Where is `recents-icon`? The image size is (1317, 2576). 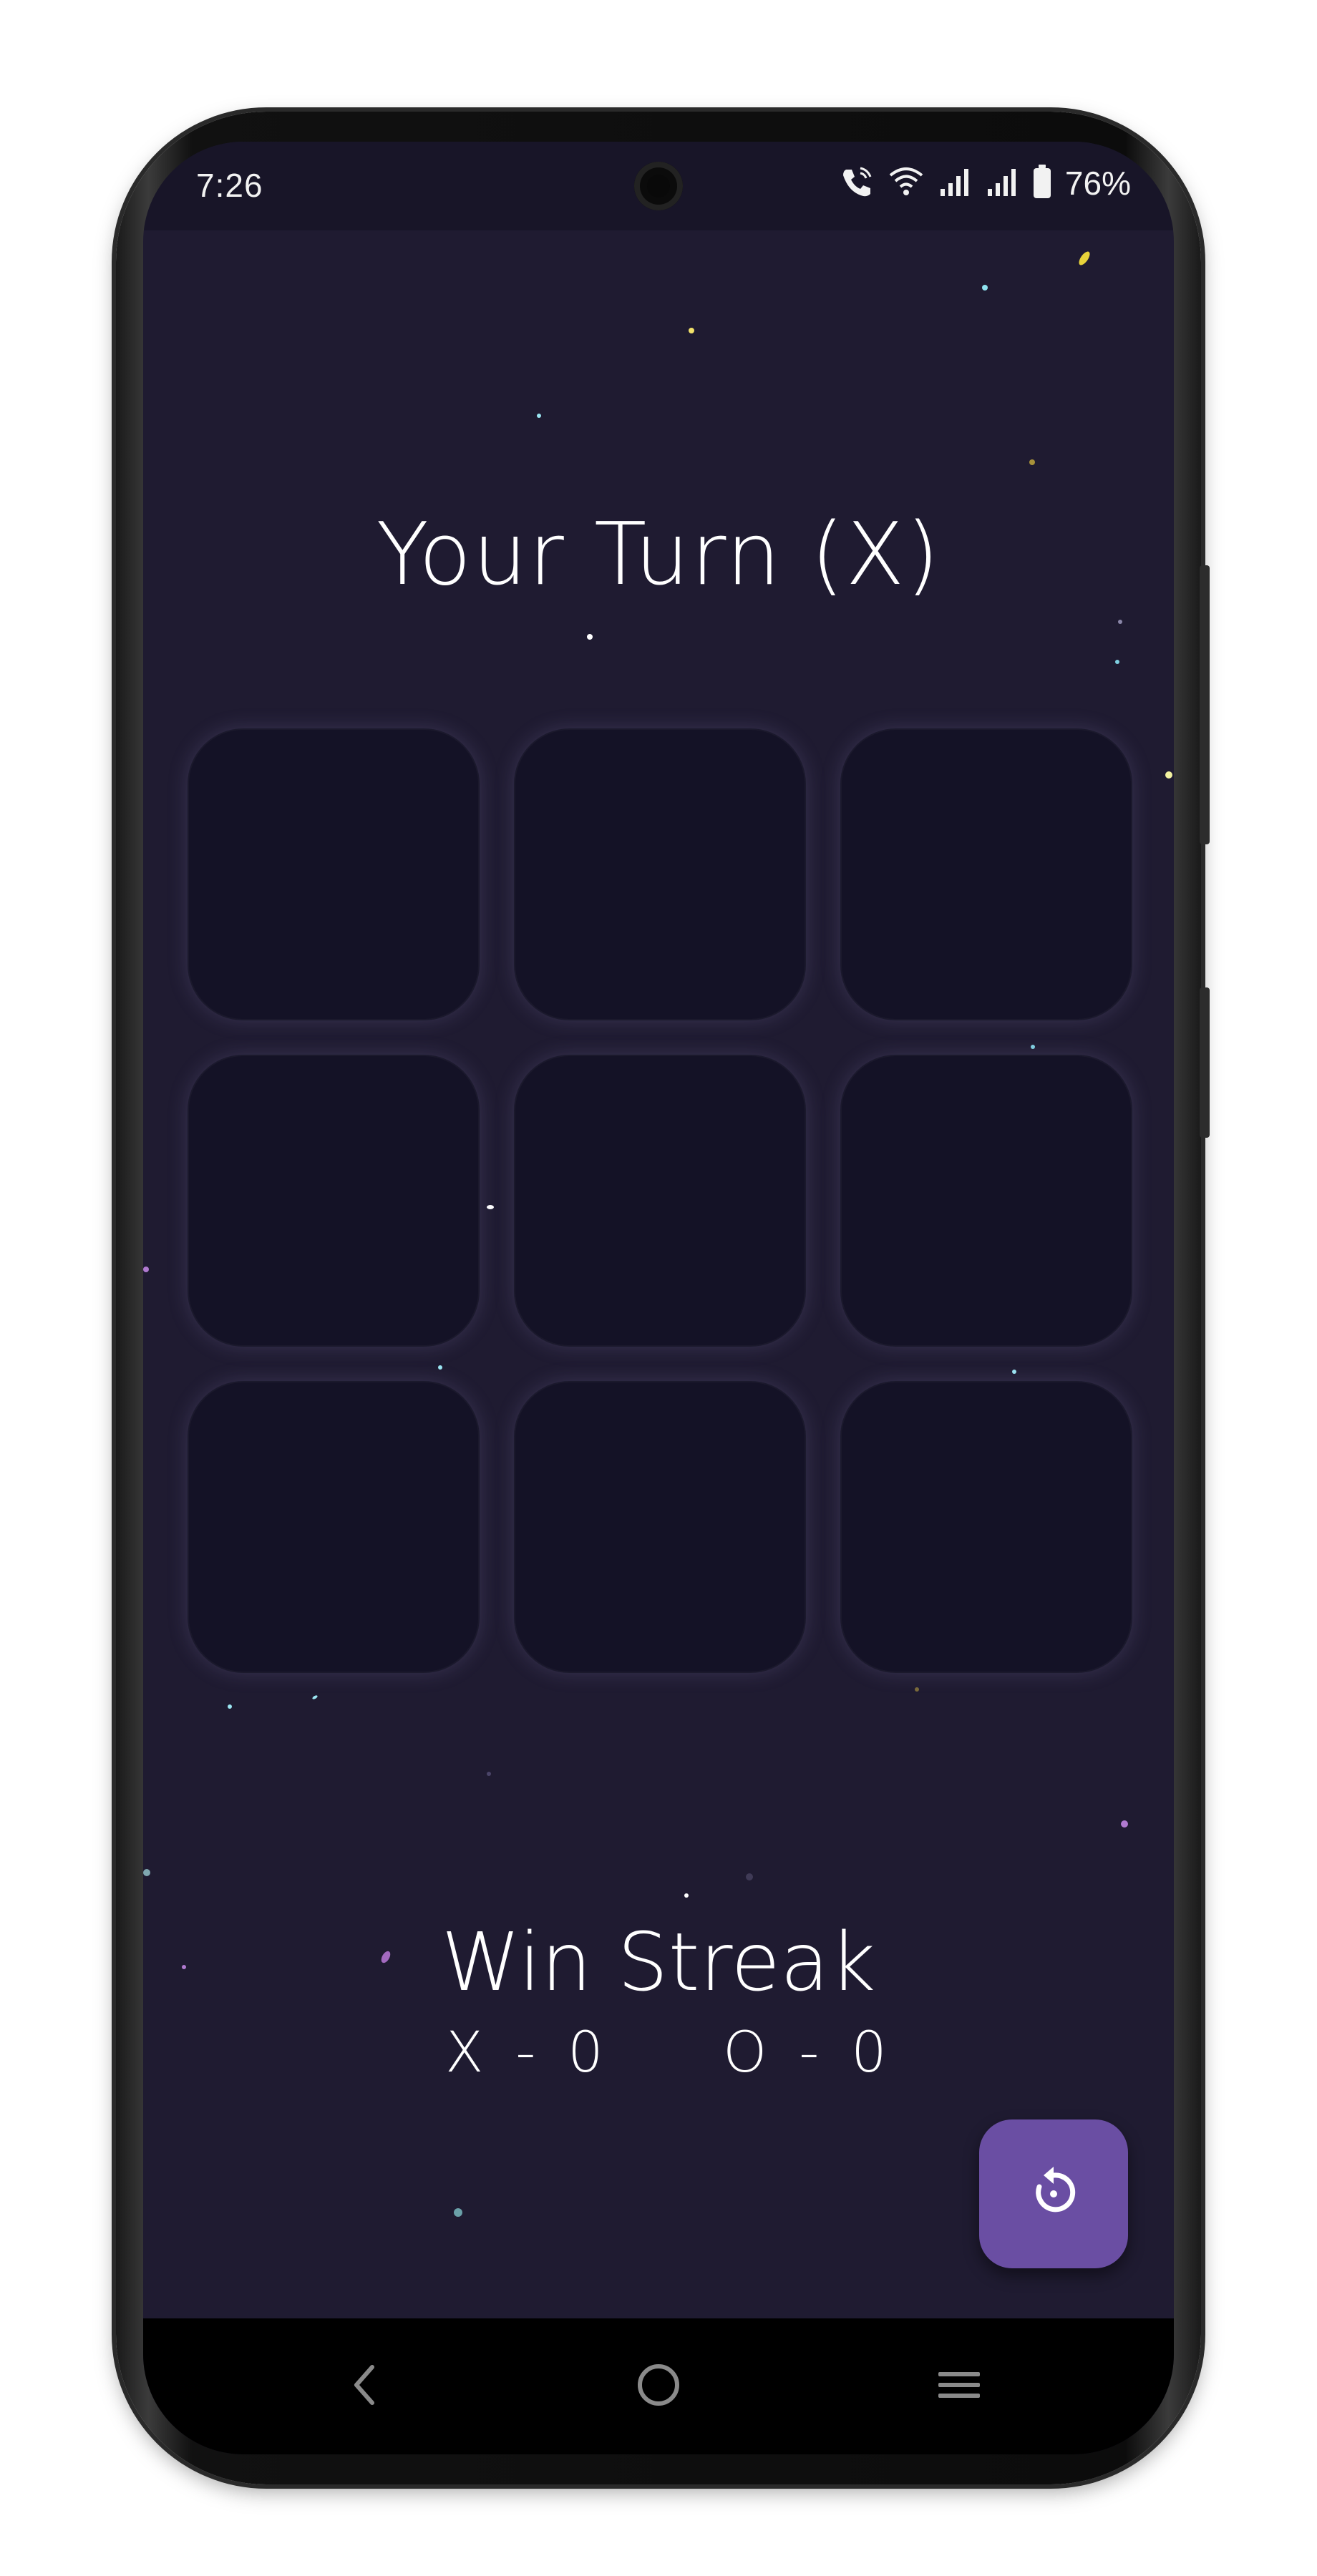 recents-icon is located at coordinates (959, 2386).